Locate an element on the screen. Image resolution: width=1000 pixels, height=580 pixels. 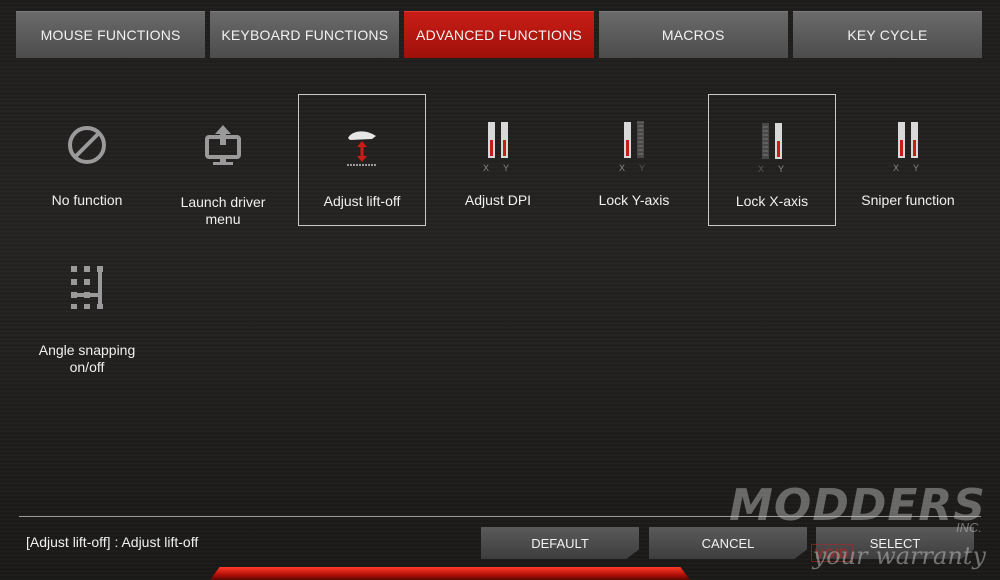
watermark: MODDERS INC. VOID your warranty is located at coordinates (857, 528).